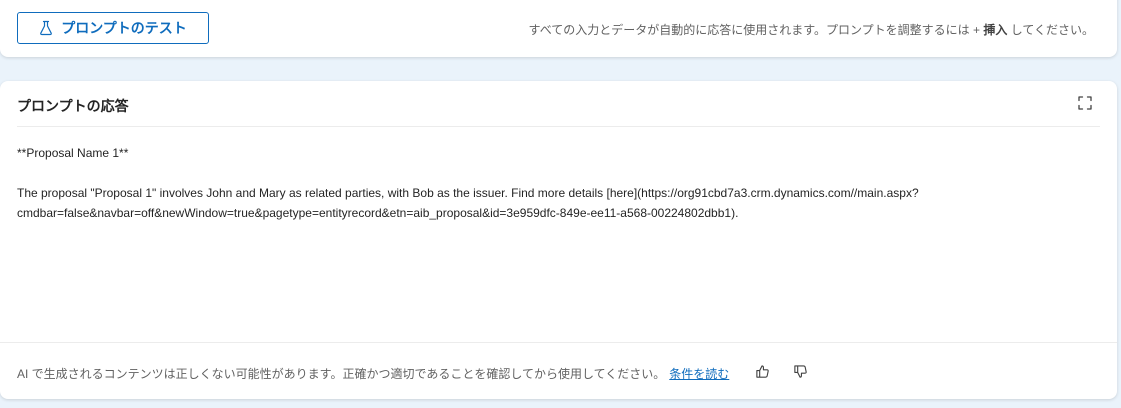  Describe the element at coordinates (995, 30) in the screenshot. I see `hint-insert-keyword: 挿入` at that location.